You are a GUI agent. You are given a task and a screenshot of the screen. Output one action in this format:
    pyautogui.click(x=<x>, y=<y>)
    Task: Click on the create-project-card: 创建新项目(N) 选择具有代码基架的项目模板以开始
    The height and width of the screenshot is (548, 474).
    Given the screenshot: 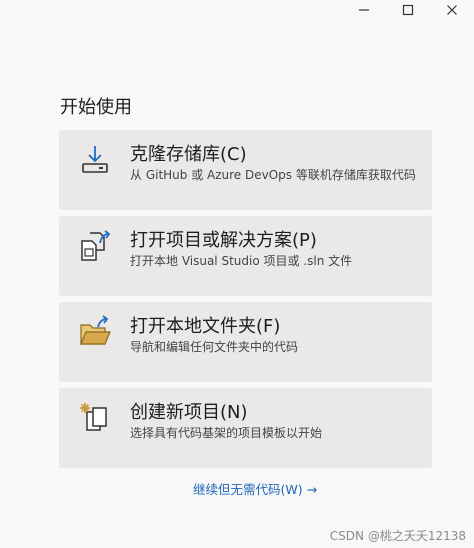 What is the action you would take?
    pyautogui.click(x=245, y=428)
    